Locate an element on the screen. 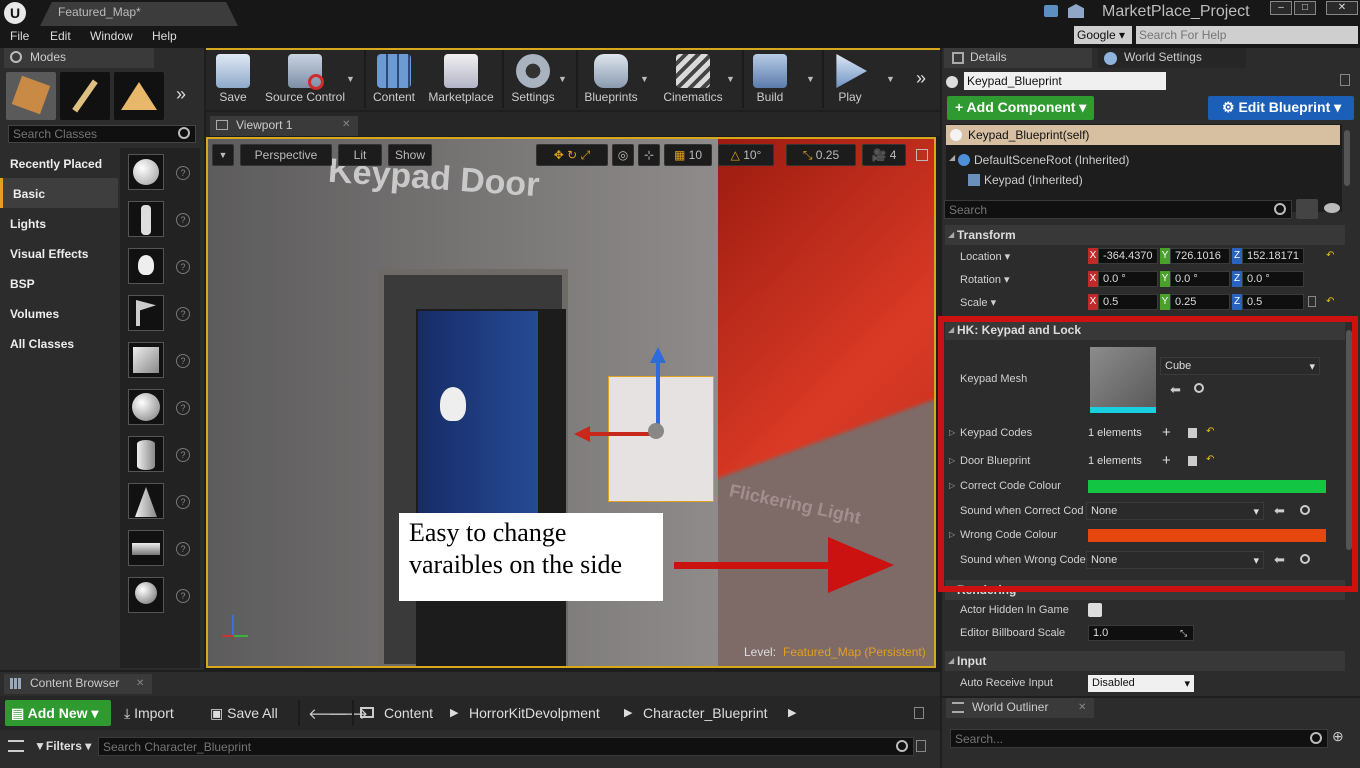 The width and height of the screenshot is (1360, 768). rotation-x-field: 0.0 ° is located at coordinates (1128, 279).